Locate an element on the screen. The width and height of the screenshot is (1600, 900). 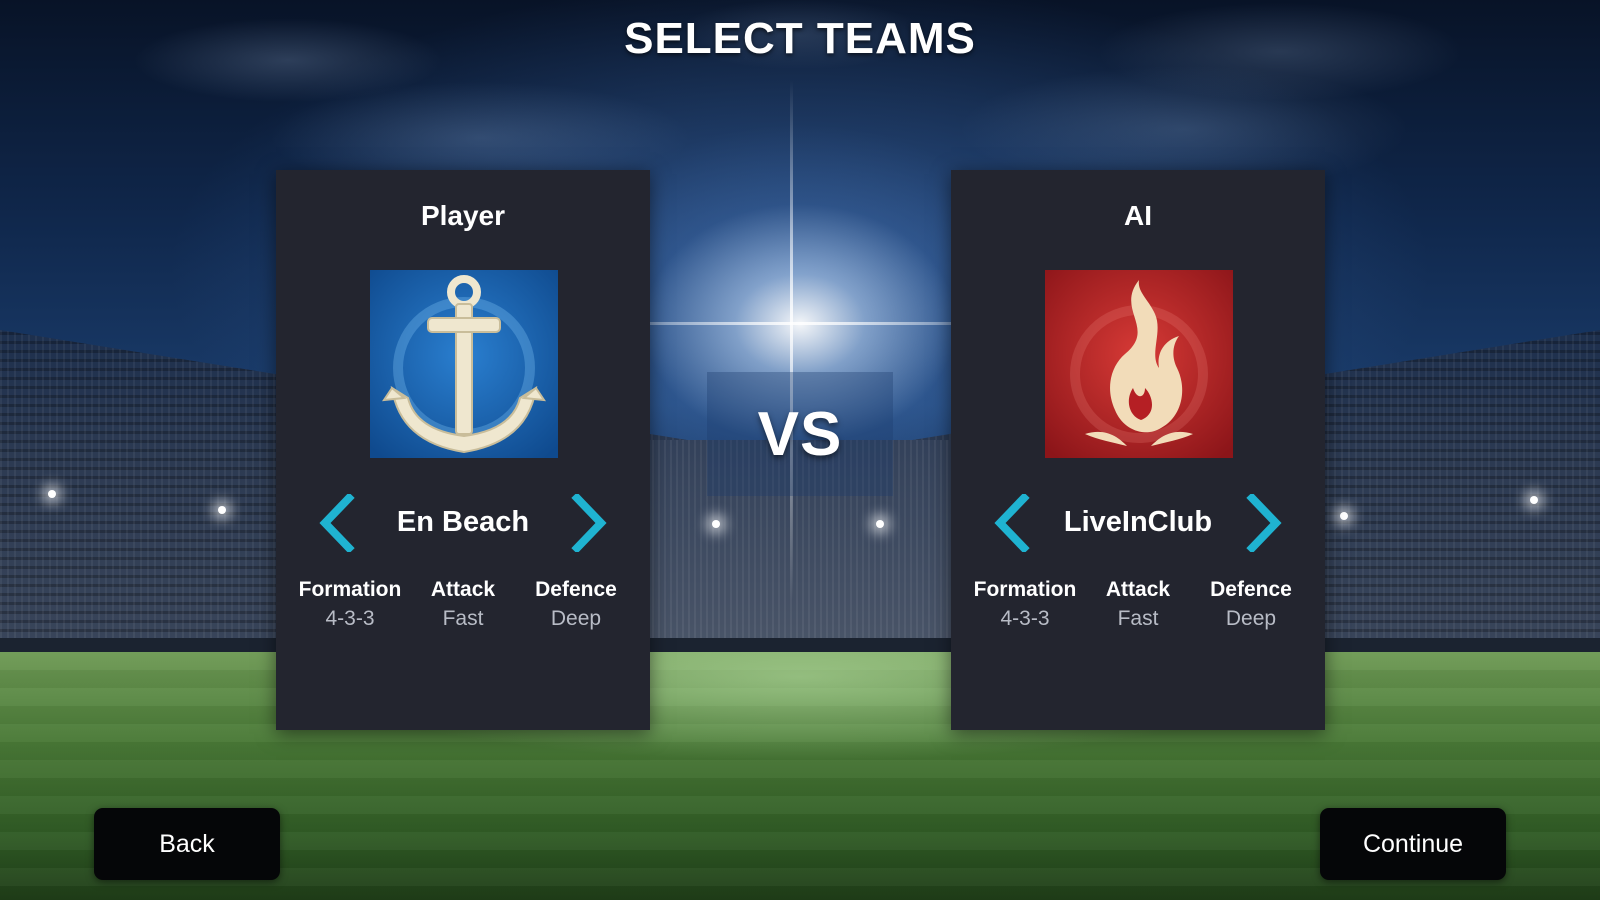
page-title: SELECT TEAMS is located at coordinates (800, 38).